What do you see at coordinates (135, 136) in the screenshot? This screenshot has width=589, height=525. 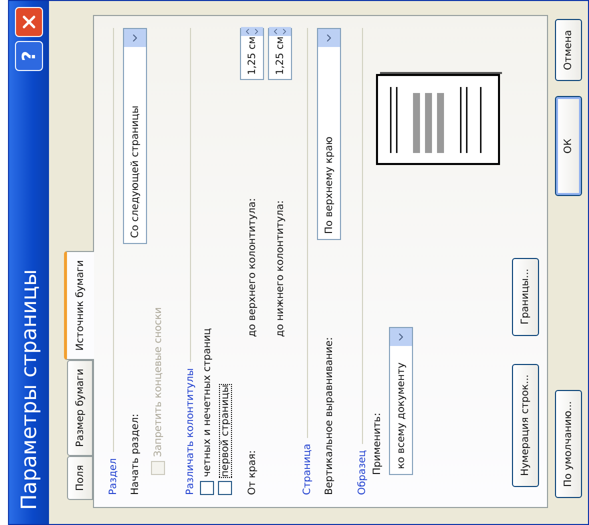 I see `section-start-select: Со следующей страницы` at bounding box center [135, 136].